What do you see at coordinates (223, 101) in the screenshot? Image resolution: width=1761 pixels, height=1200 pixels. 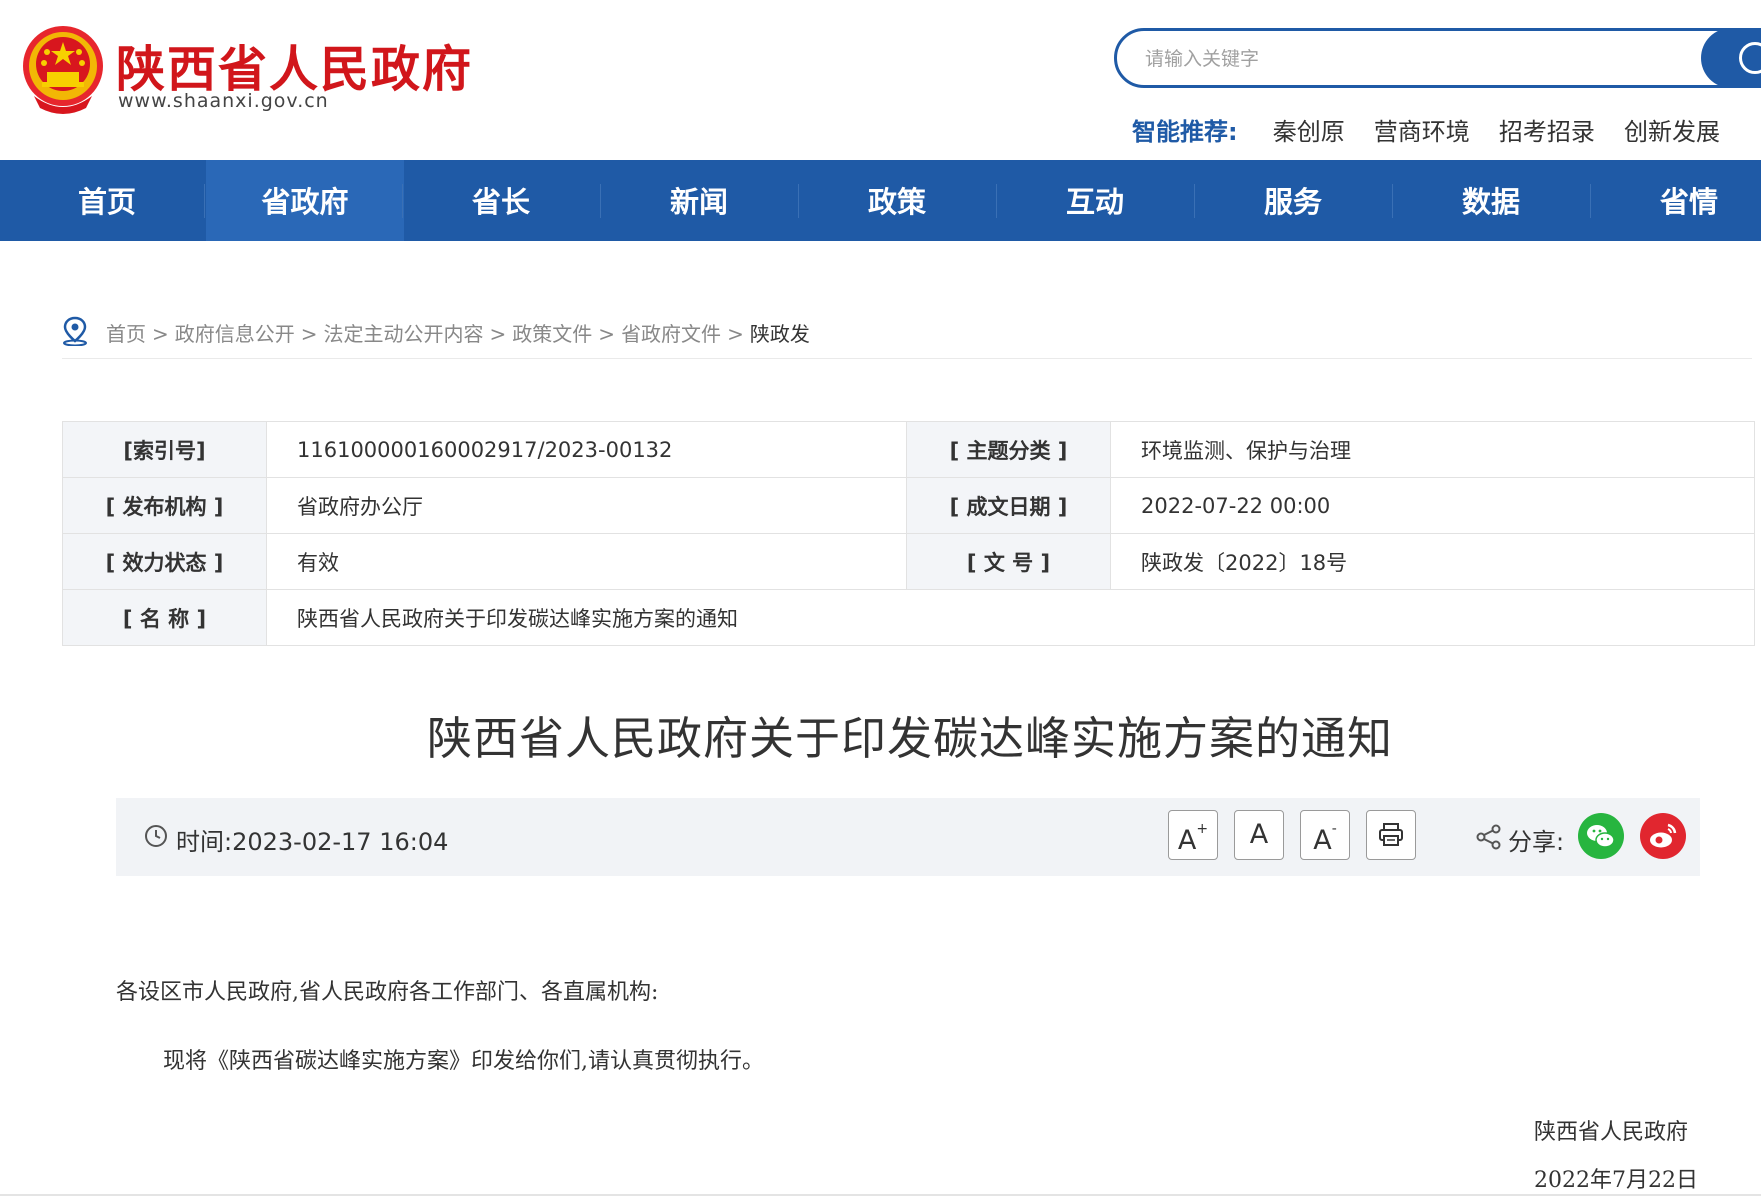 I see `site-url: www.shaanxi.gov.cn` at bounding box center [223, 101].